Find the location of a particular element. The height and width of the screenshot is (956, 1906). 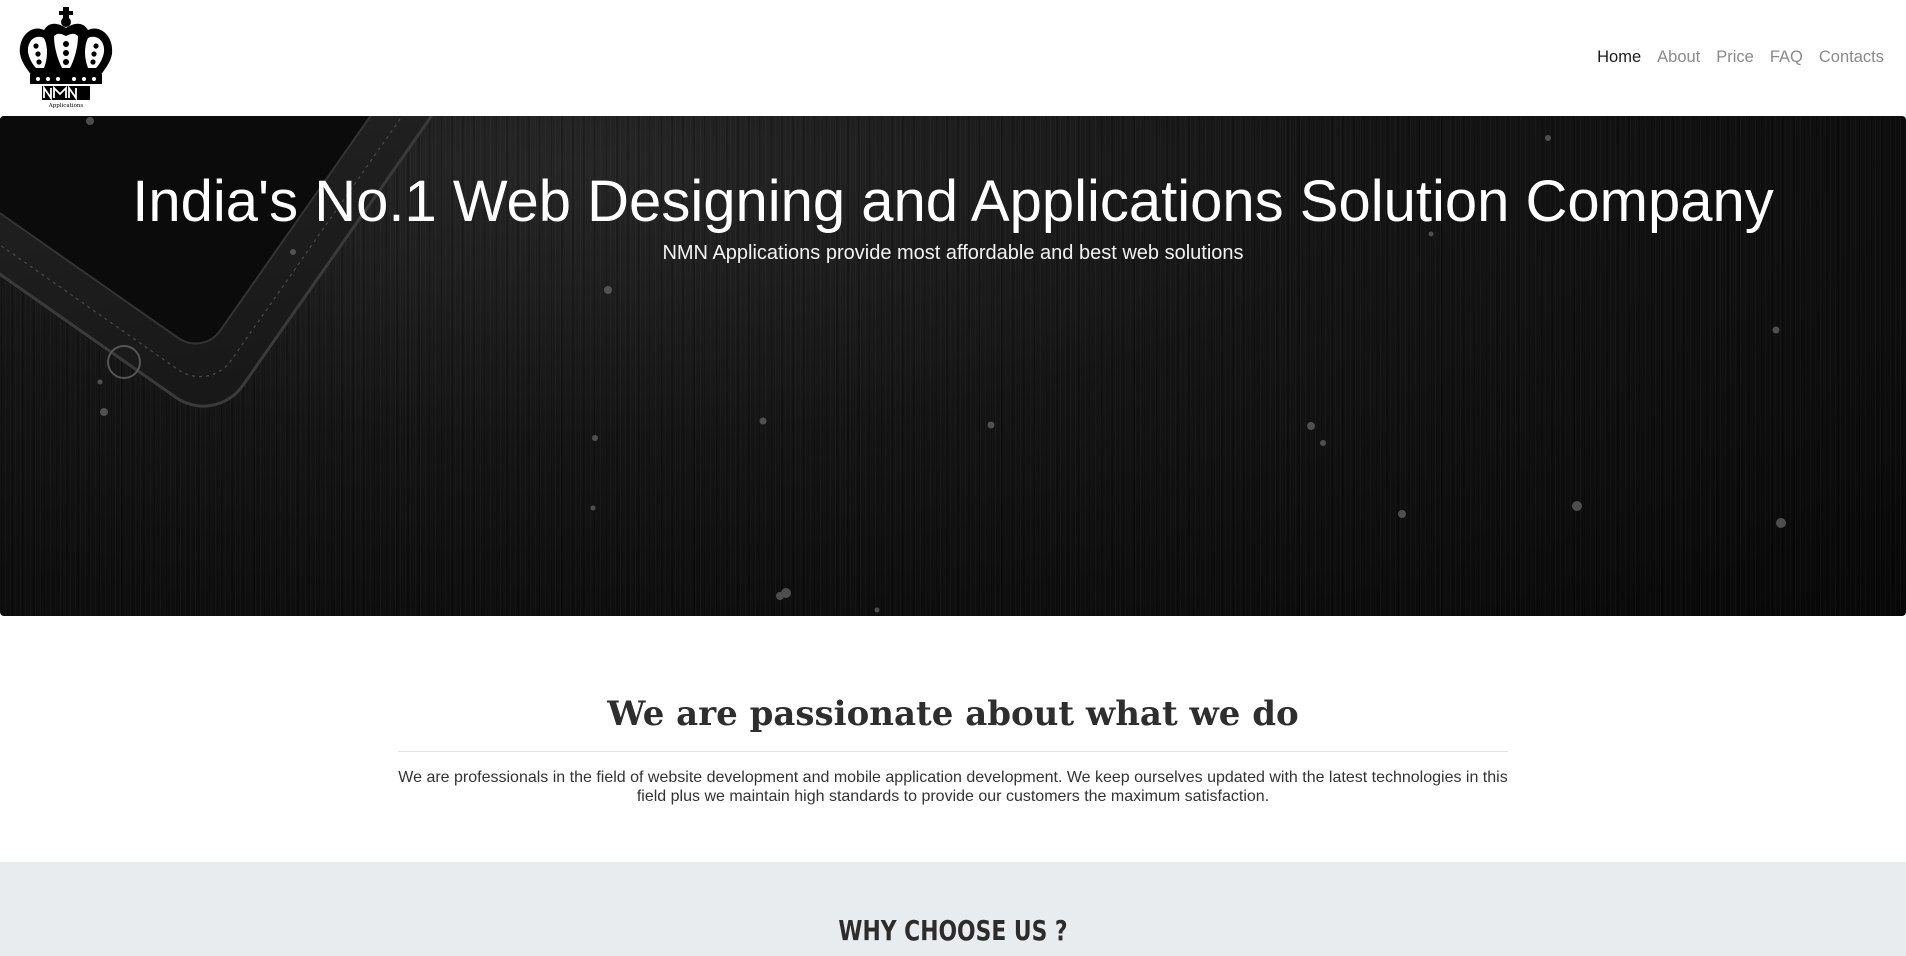

nav-item-faq: FAQ is located at coordinates (1786, 57).